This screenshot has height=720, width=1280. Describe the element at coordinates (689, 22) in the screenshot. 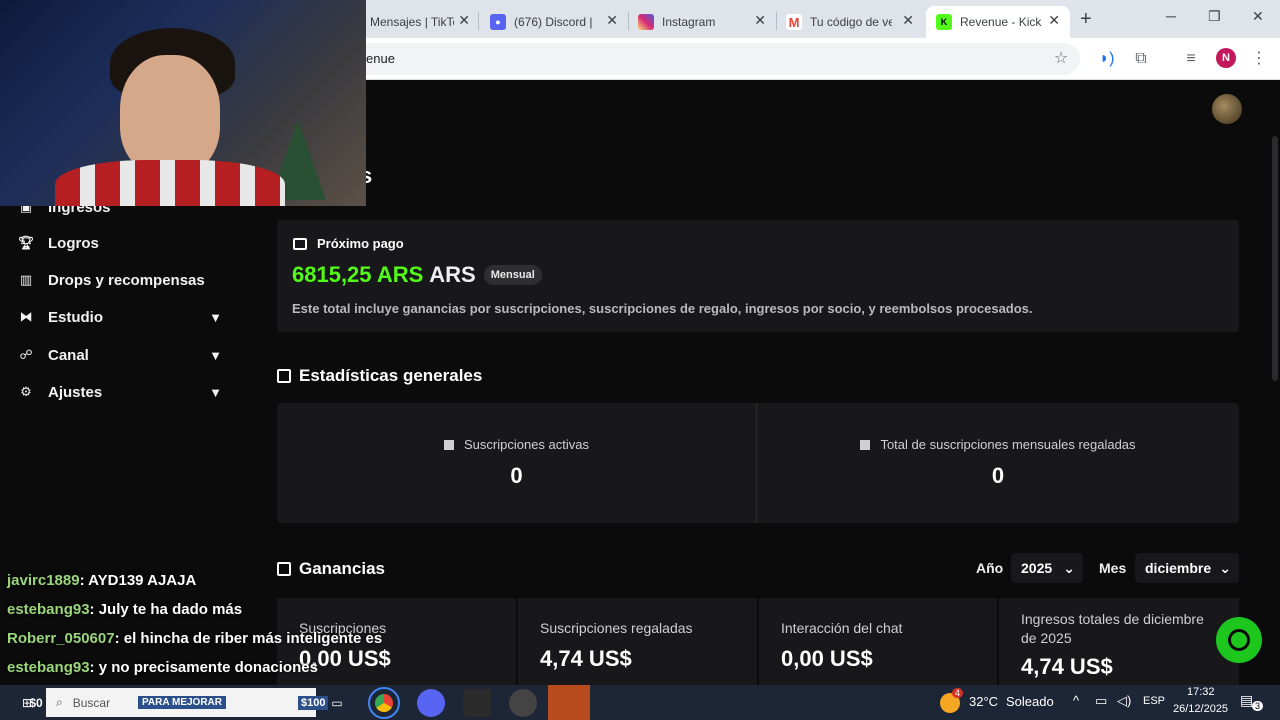

I see `tab-title: Instagram` at that location.